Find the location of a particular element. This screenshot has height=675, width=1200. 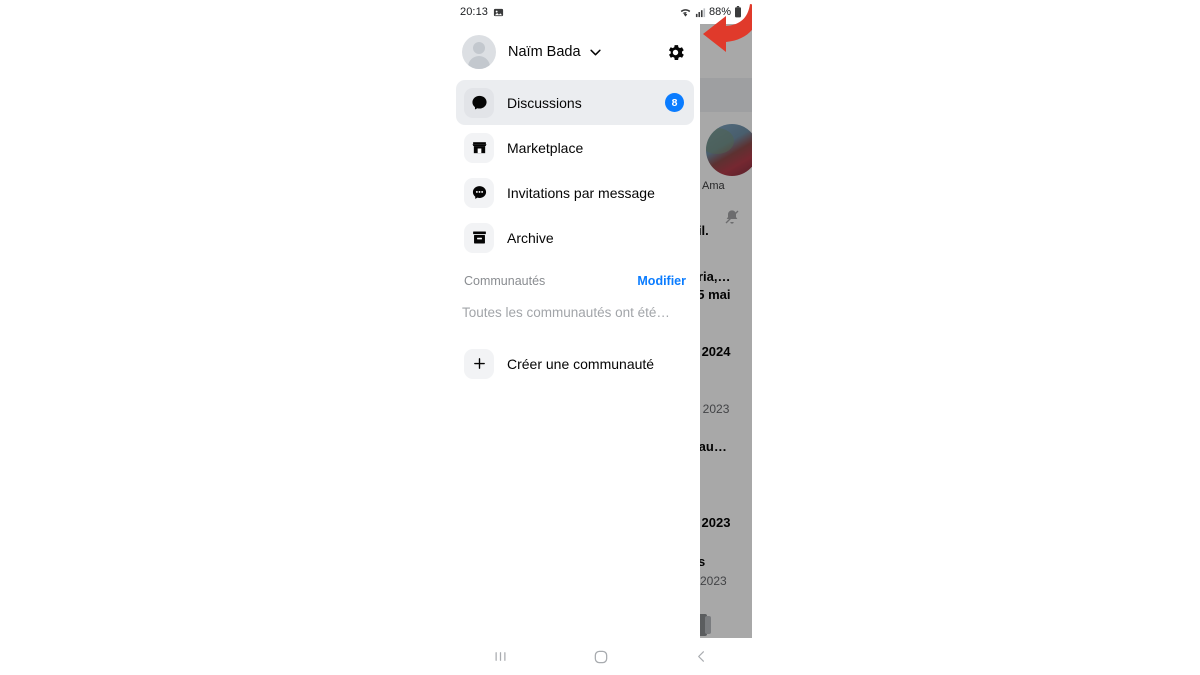

home-button is located at coordinates (601, 657).